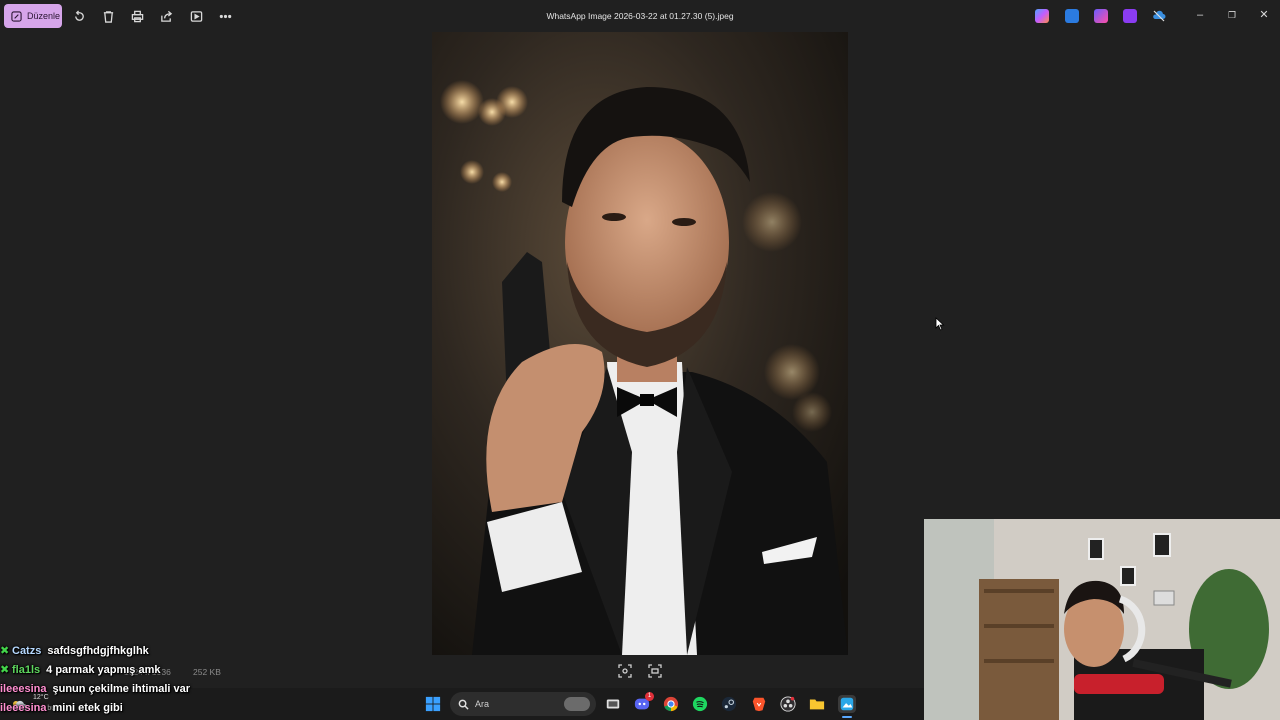  Describe the element at coordinates (98, 650) in the screenshot. I see `chat-text: safdsgfhdgjfhkglhk` at that location.